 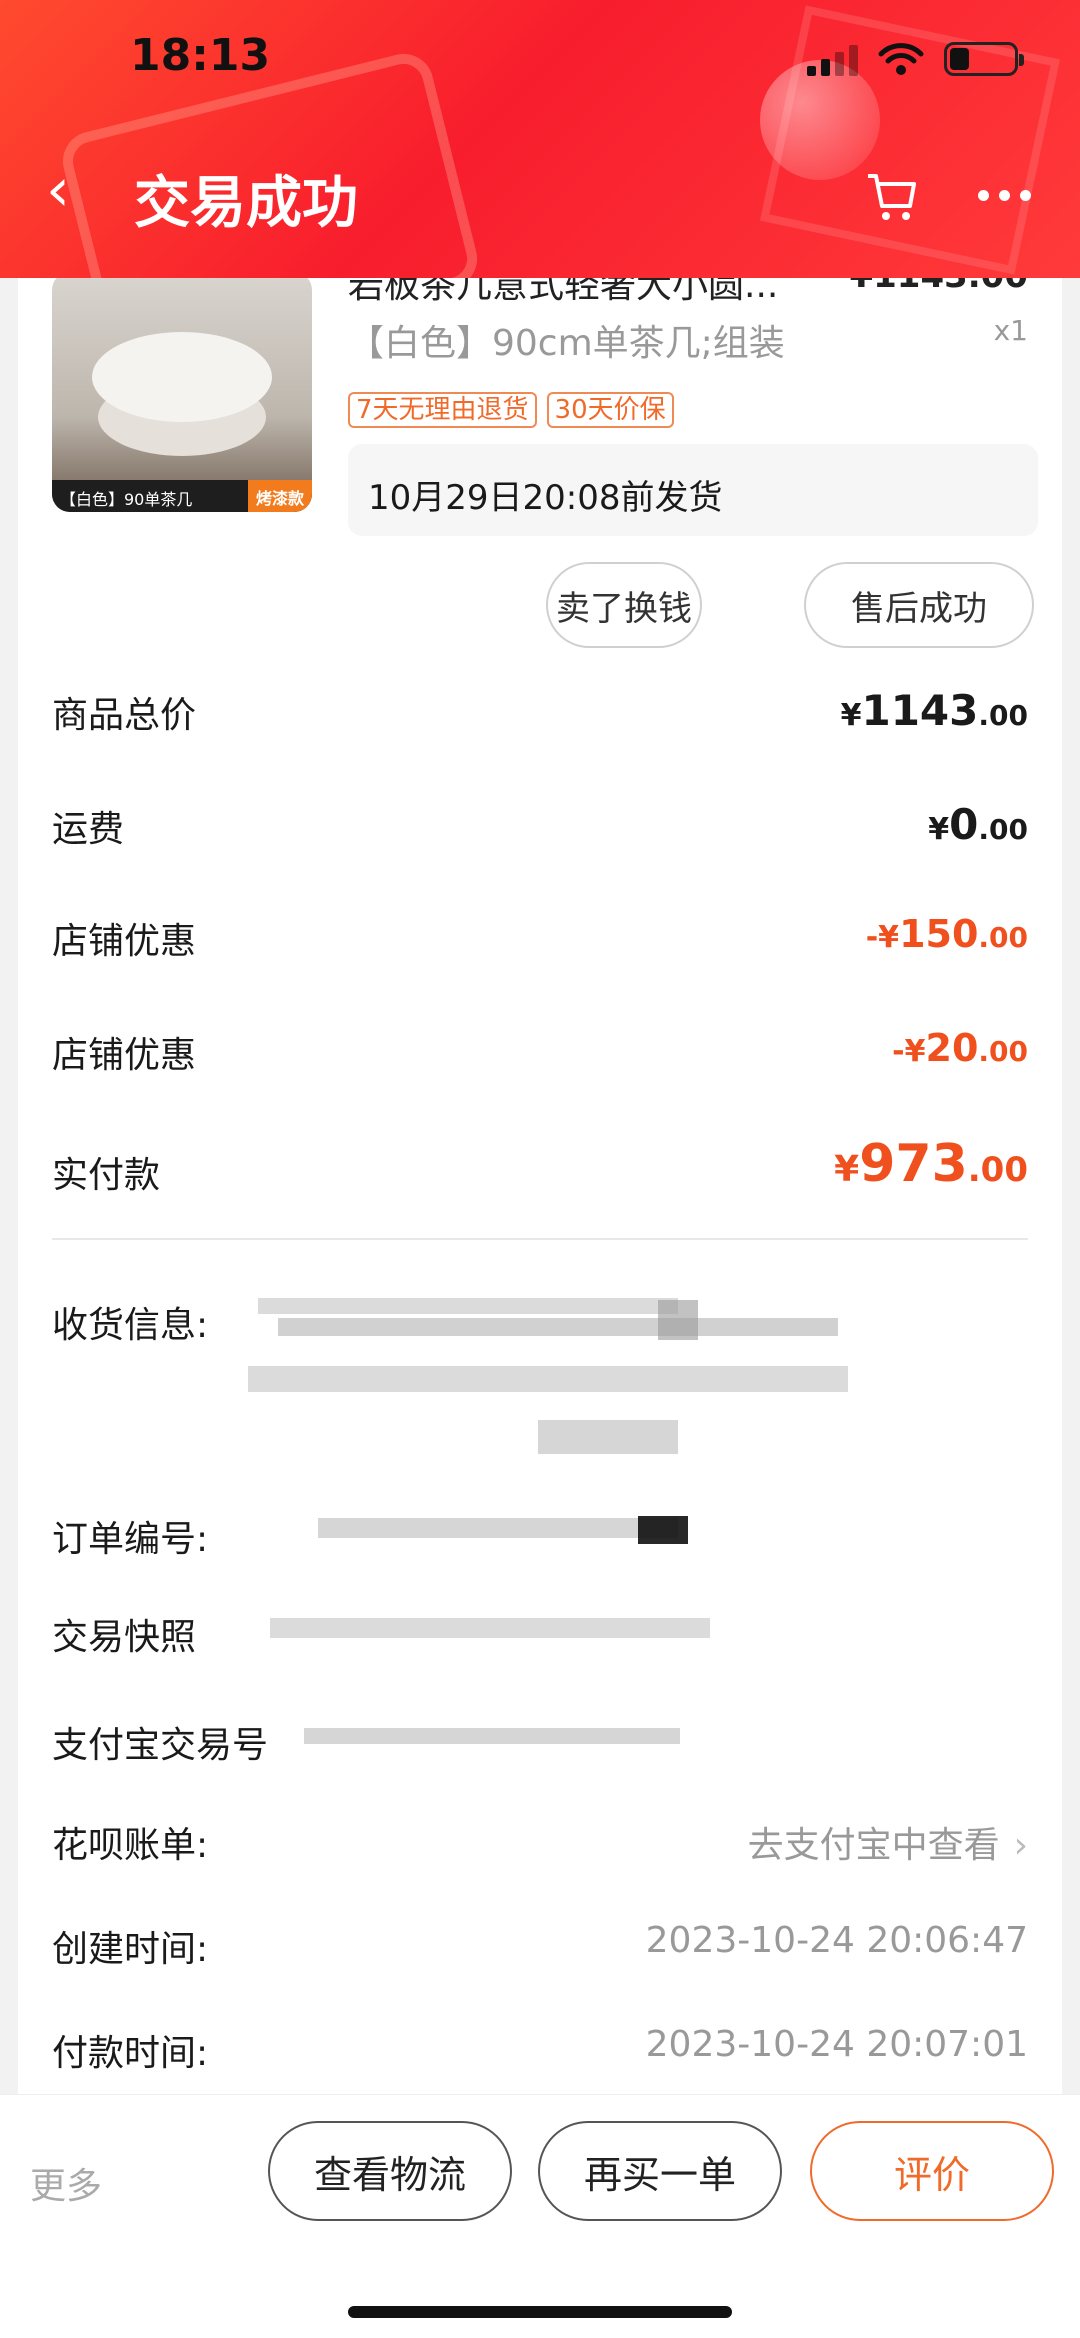 What do you see at coordinates (540, 938) in the screenshot?
I see `discount-row: 店铺优惠 -¥150.00` at bounding box center [540, 938].